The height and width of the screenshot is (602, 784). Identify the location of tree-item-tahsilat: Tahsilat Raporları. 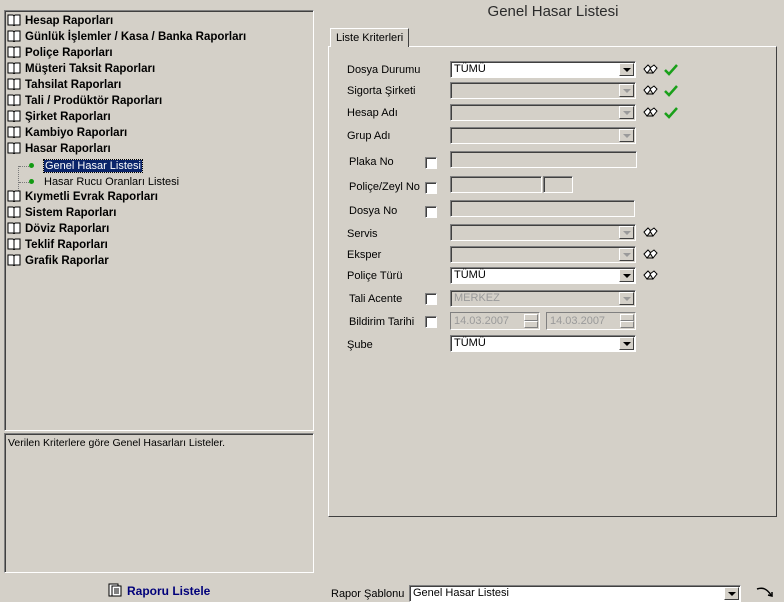
(64, 85).